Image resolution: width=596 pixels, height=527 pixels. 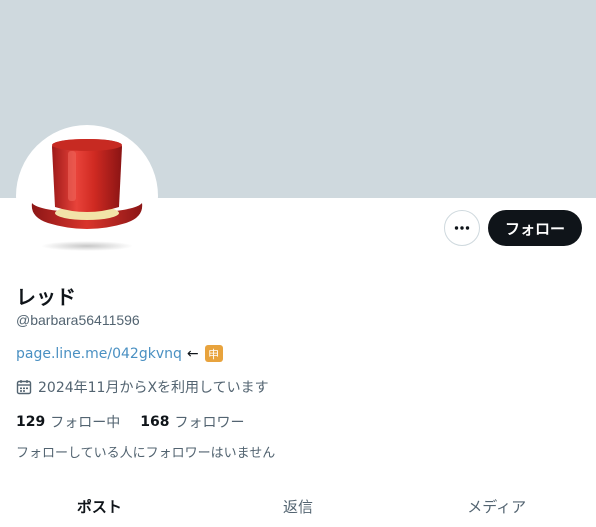 I want to click on more-options-button, so click(x=462, y=228).